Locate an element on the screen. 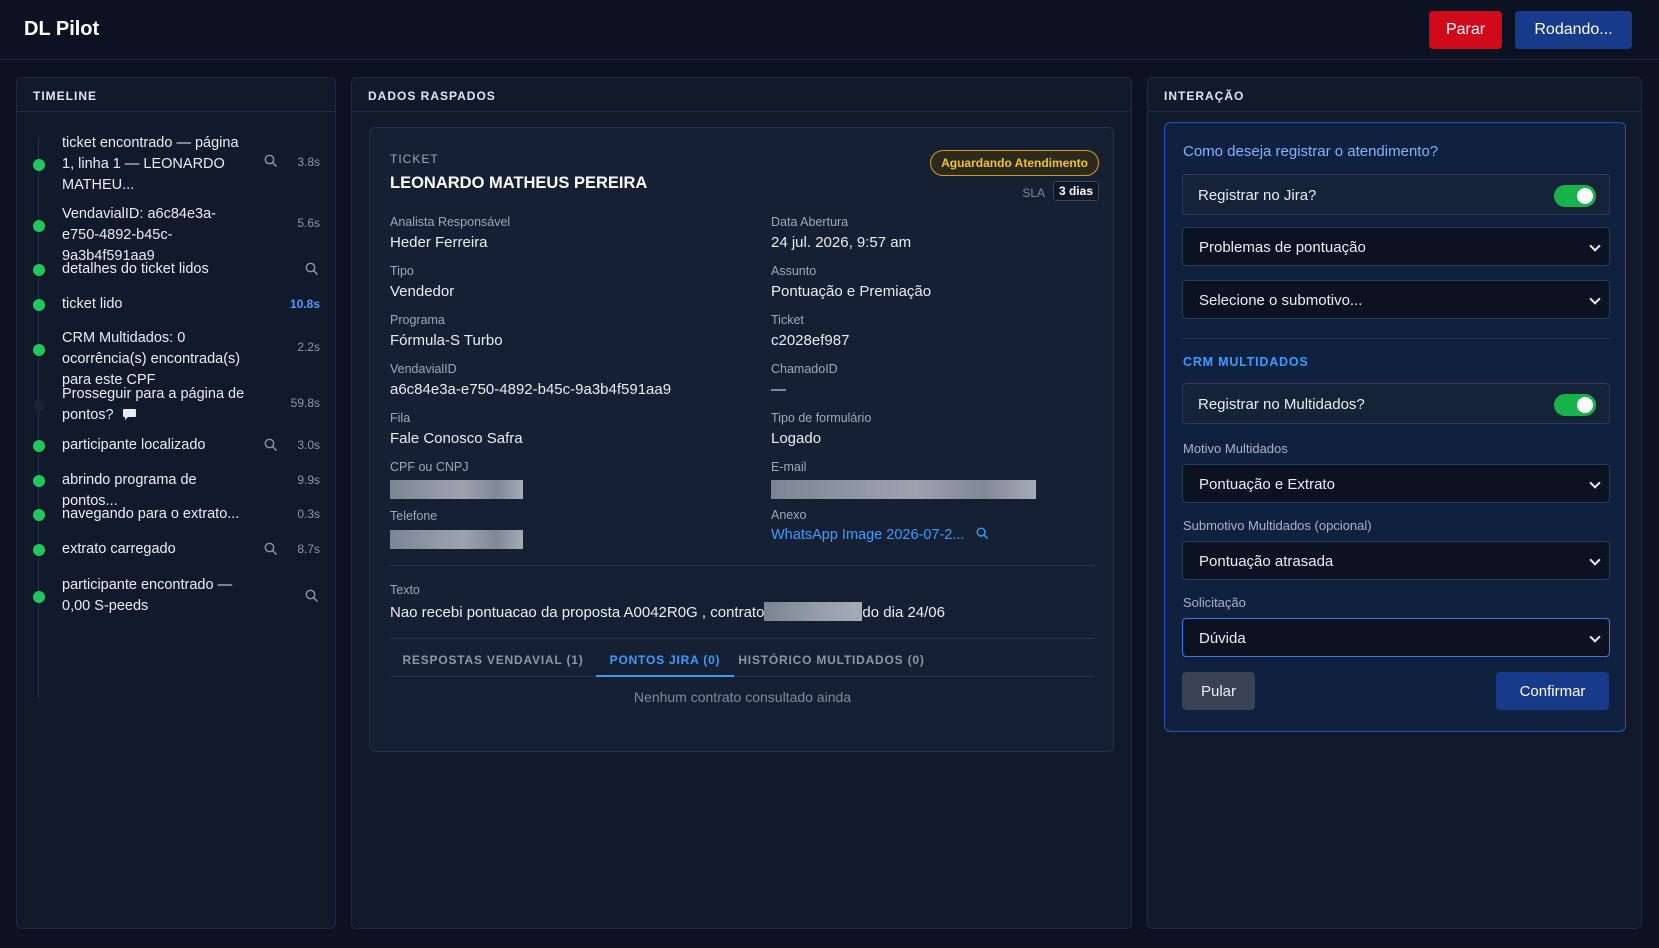  jira-toggle-row: Registrar no Jira? is located at coordinates (1396, 194).